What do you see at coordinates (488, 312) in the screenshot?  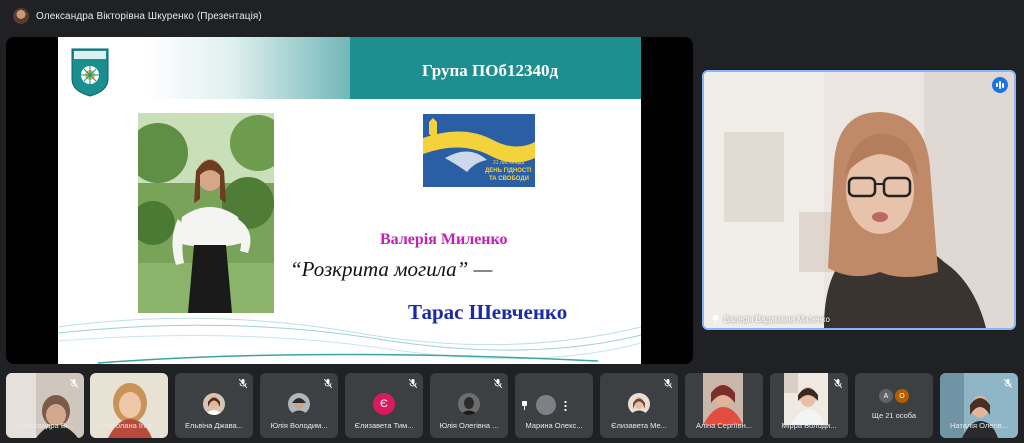 I see `poem-author: Тарас Шевченко` at bounding box center [488, 312].